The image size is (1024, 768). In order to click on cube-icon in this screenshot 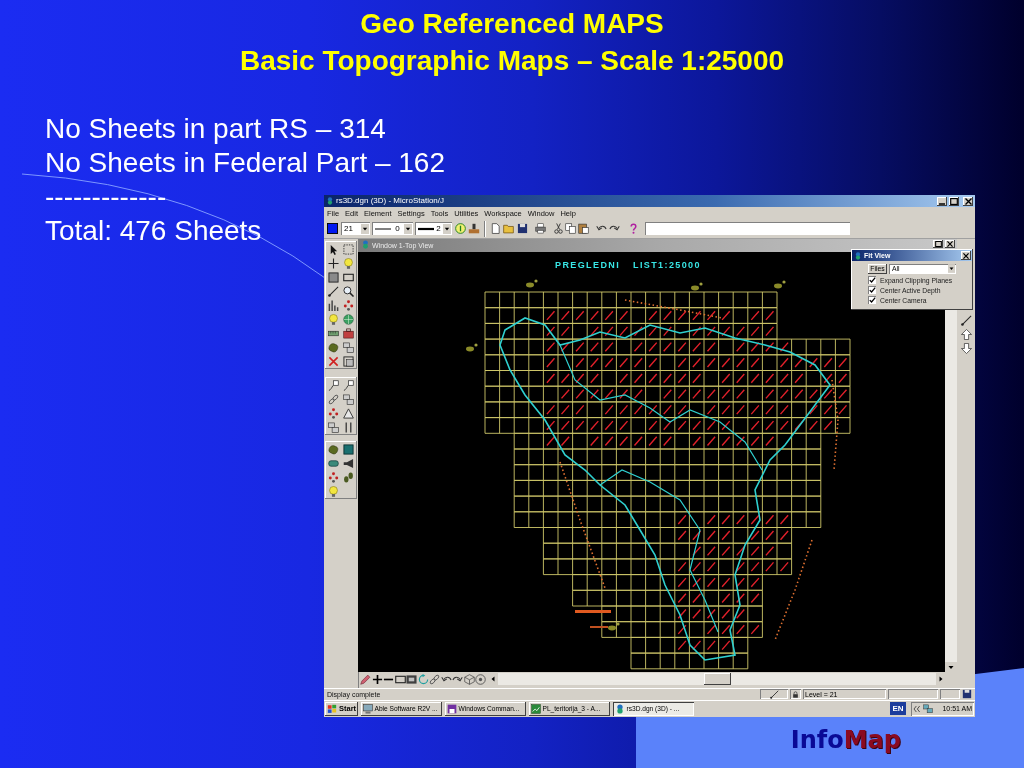, I will do `click(469, 679)`.